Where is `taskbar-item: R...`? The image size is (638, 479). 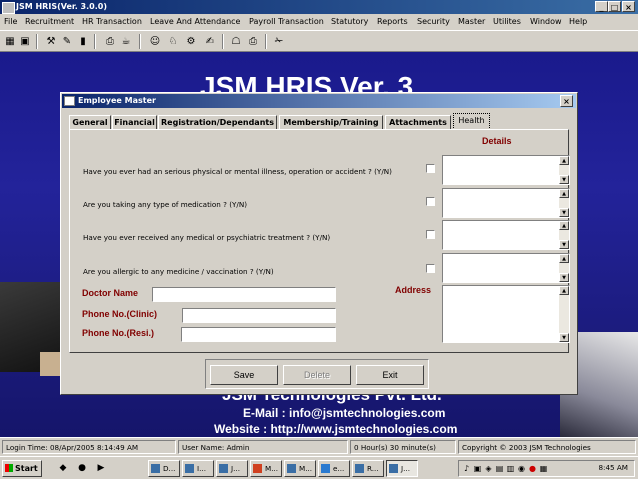
taskbar-item: R... is located at coordinates (368, 468).